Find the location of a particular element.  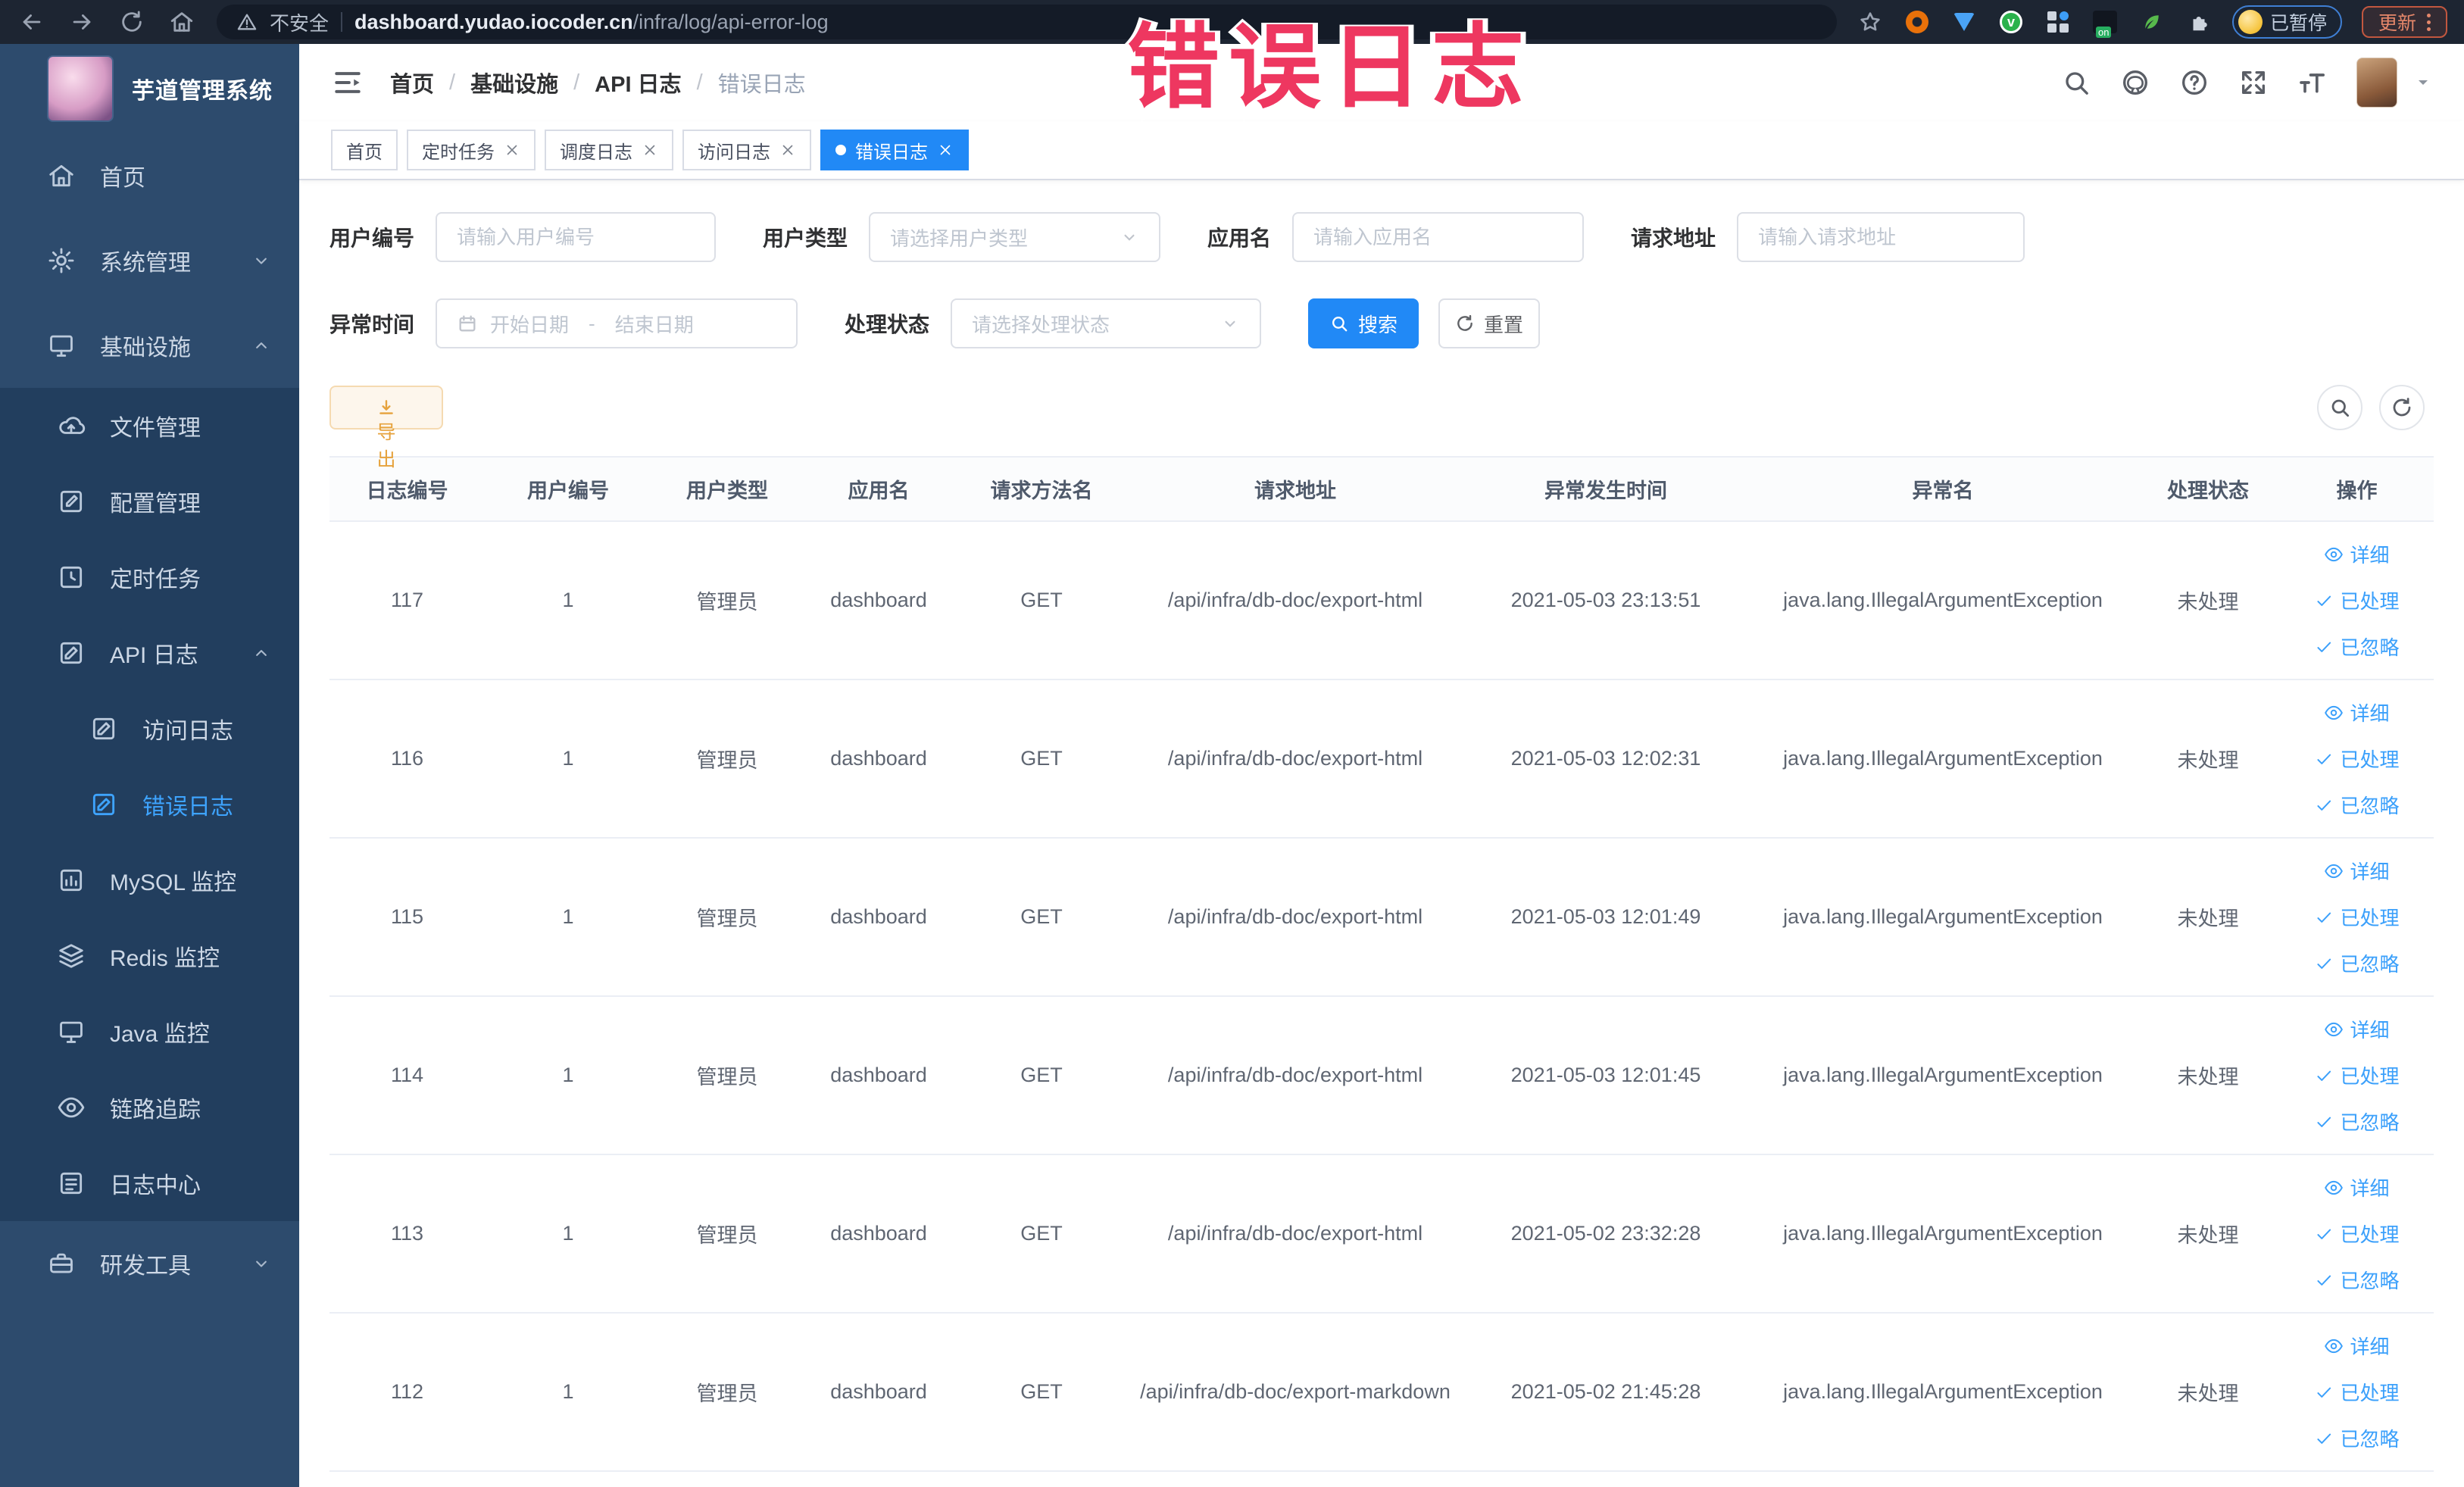

sidebar-item-7: 访问日志 is located at coordinates (149, 729).